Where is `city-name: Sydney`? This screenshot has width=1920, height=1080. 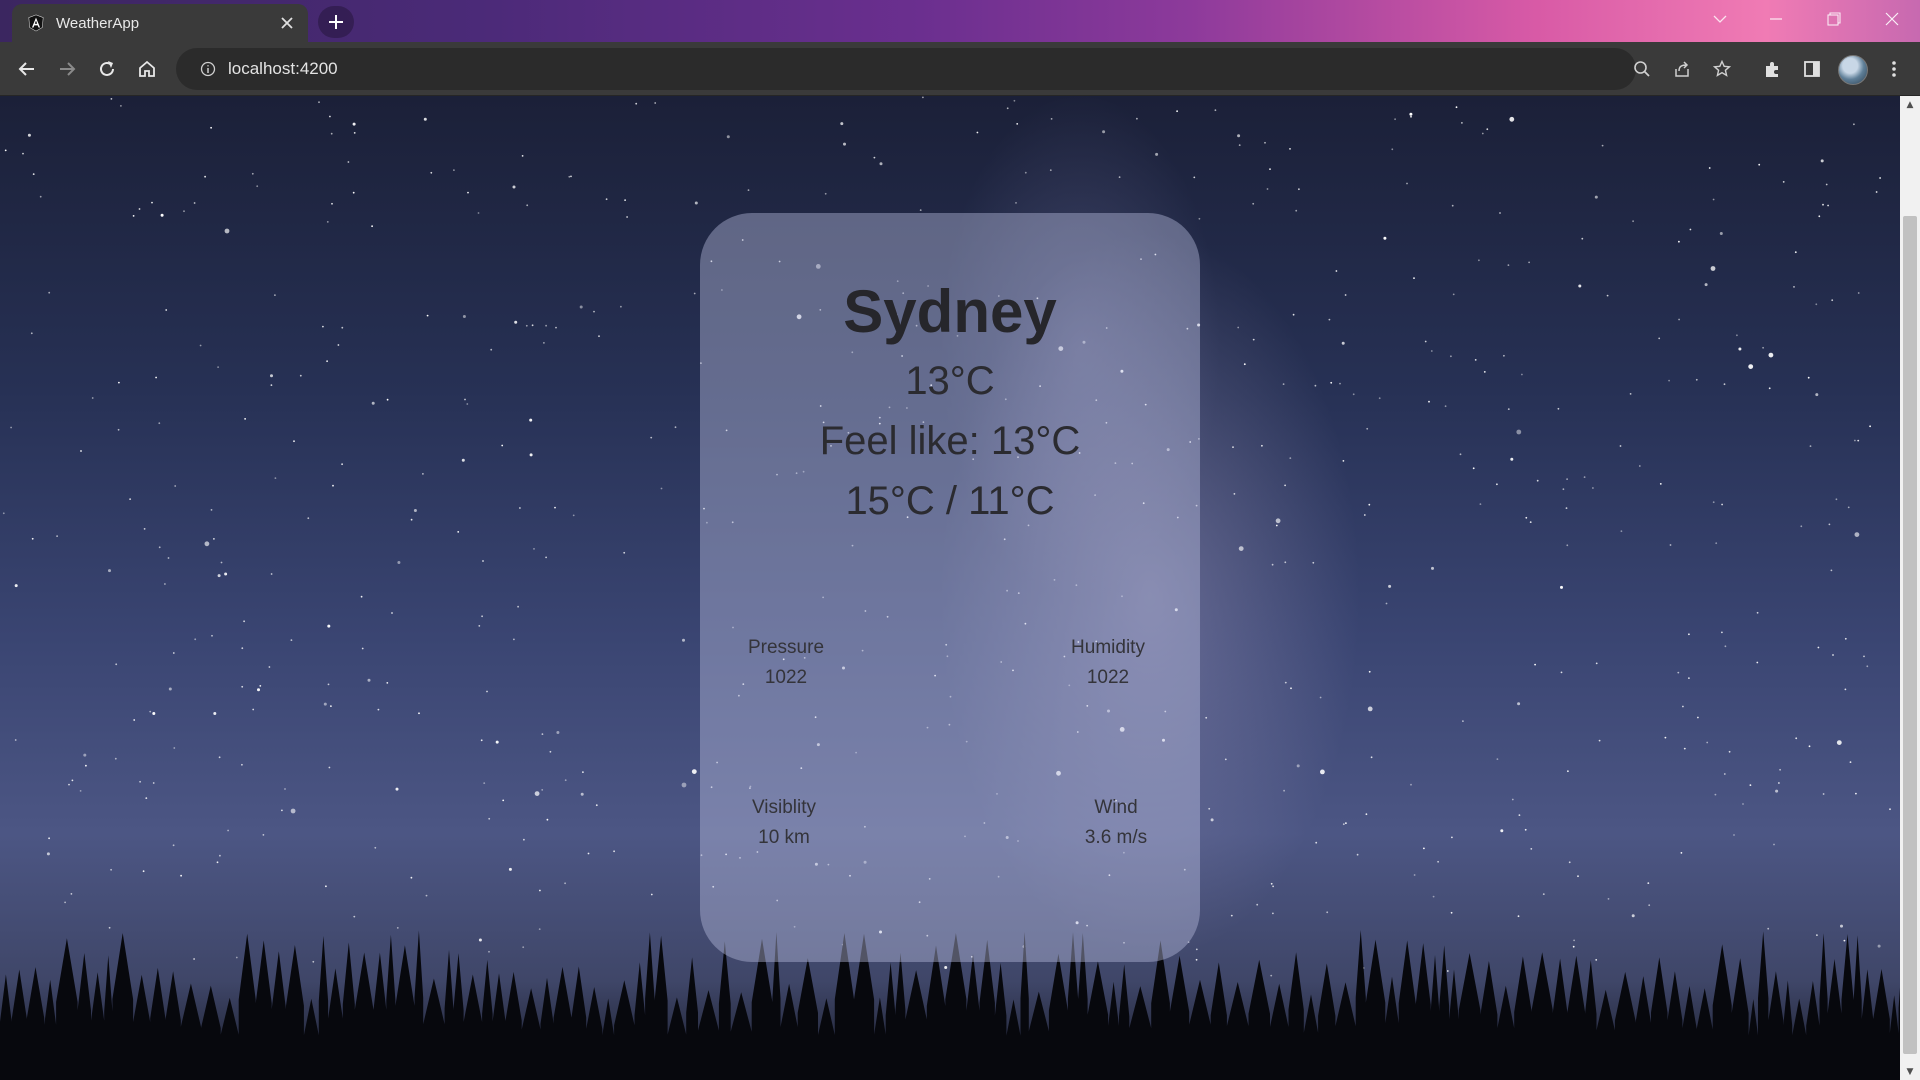
city-name: Sydney is located at coordinates (950, 311).